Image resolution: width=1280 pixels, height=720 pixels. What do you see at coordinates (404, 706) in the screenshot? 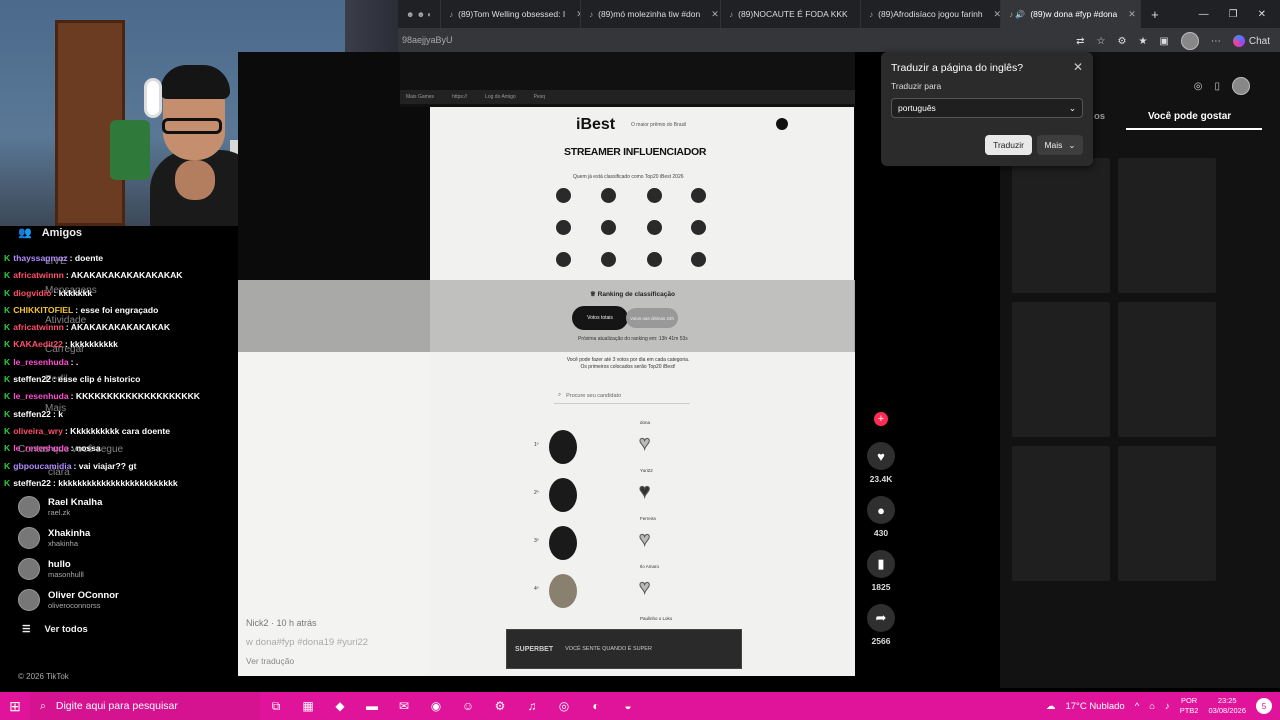
I see `mail-icon: ✉` at bounding box center [404, 706].